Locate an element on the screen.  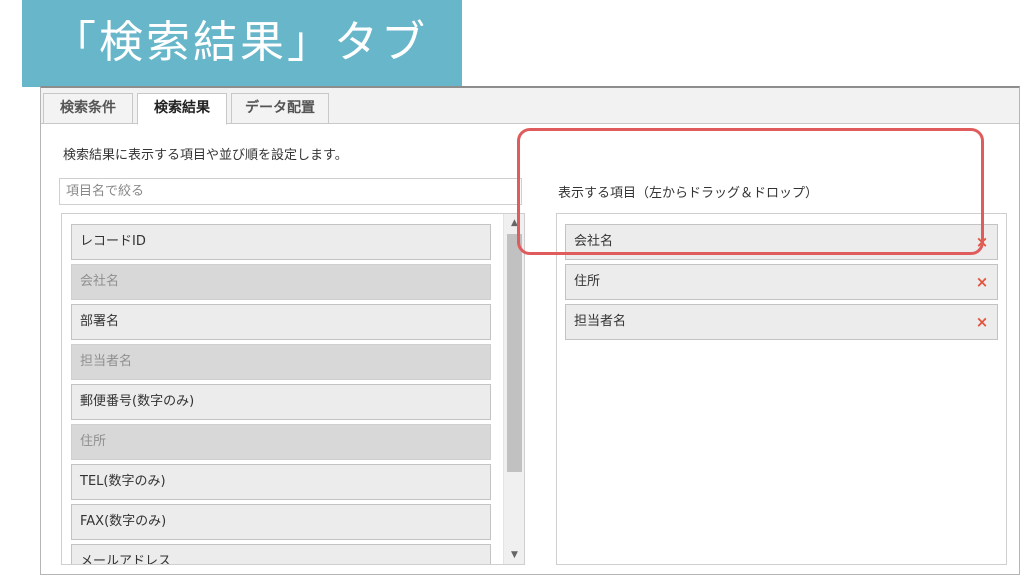
list-item-postal-code: 郵便番号(数字のみ) is located at coordinates (281, 402).